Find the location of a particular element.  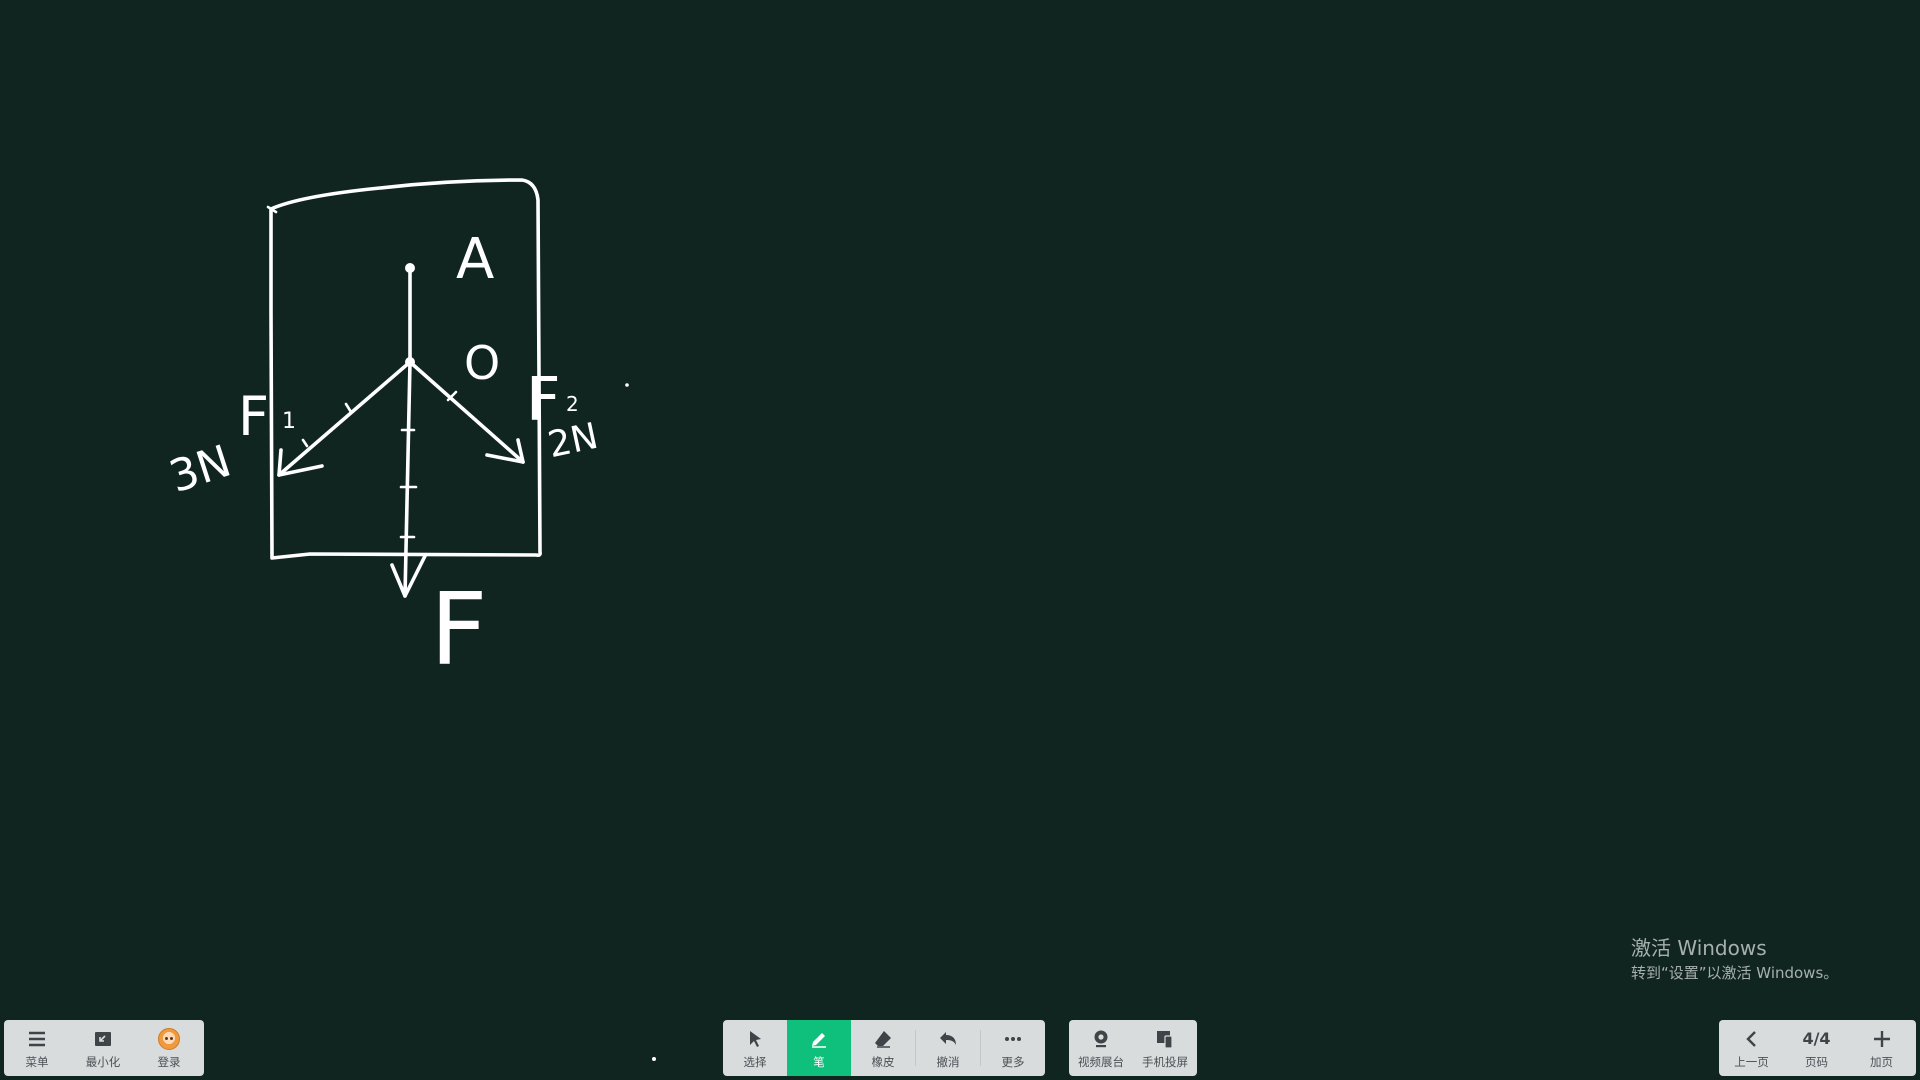

eraser-tool-label: 橡皮 is located at coordinates (883, 1061).